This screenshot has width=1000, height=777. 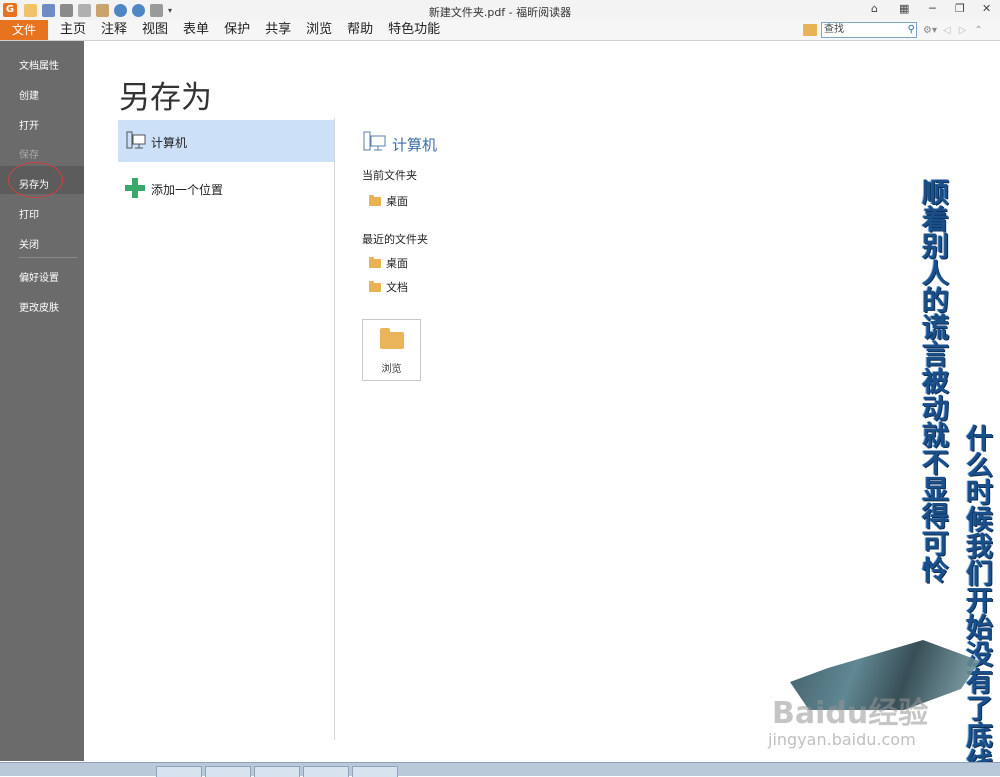 I want to click on plus-icon, so click(x=135, y=188).